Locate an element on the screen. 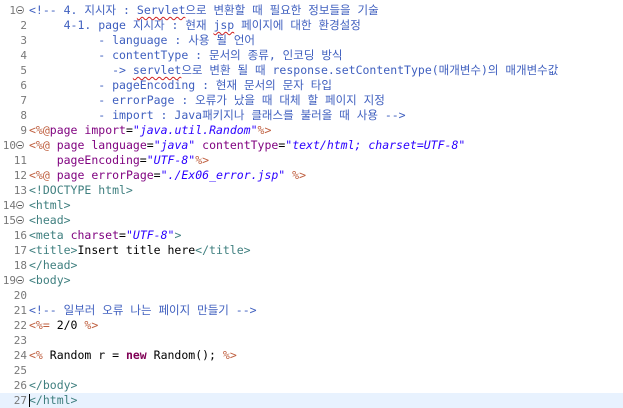 This screenshot has width=623, height=408. code-text: </head> is located at coordinates (53, 265).